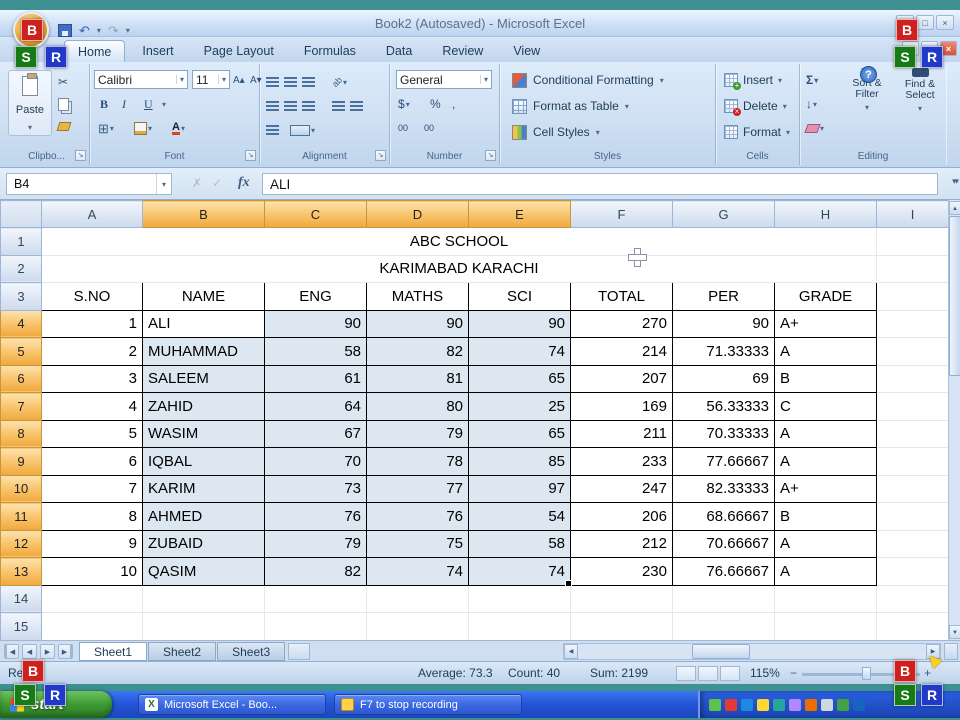 This screenshot has width=960, height=720. Describe the element at coordinates (315, 378) in the screenshot. I see `cell: 61` at that location.